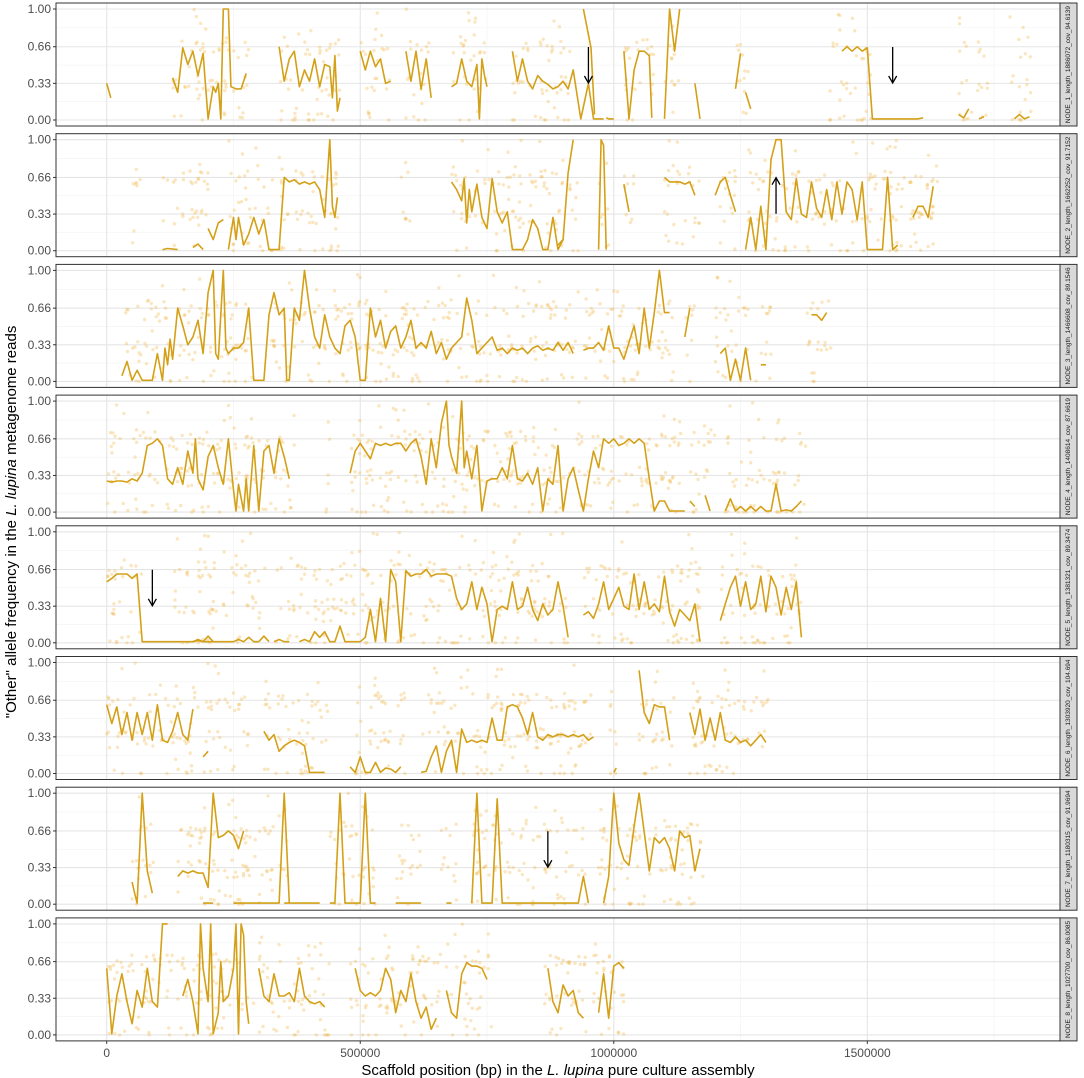 Image resolution: width=1084 pixels, height=1078 pixels. What do you see at coordinates (170, 249) in the screenshot?
I see `series-line` at bounding box center [170, 249].